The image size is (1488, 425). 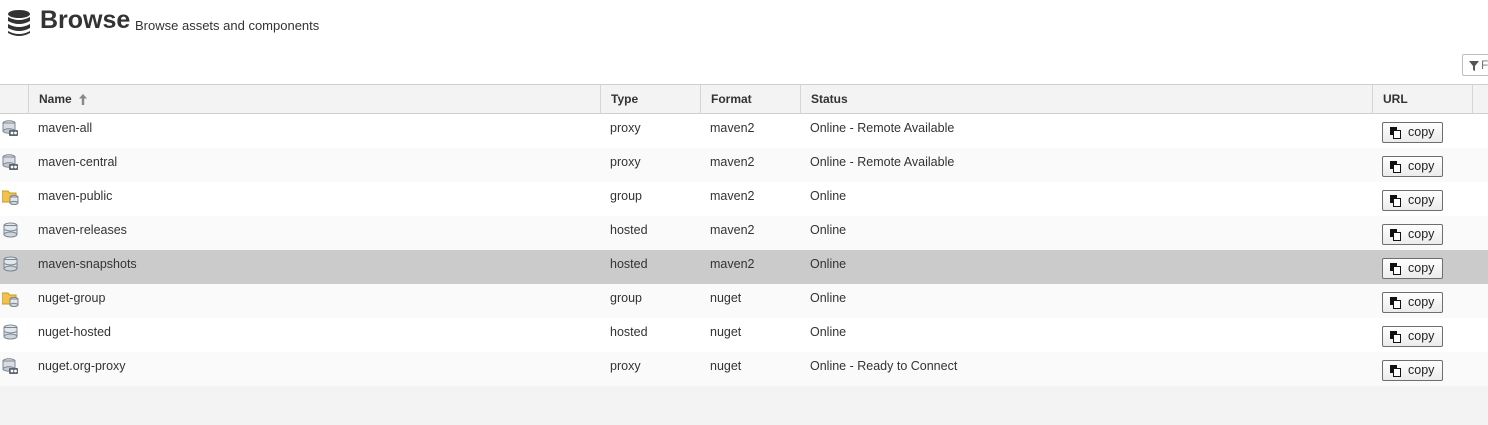 I want to click on table-row: maven-snapshots hosted maven2 Online copy, so click(x=744, y=267).